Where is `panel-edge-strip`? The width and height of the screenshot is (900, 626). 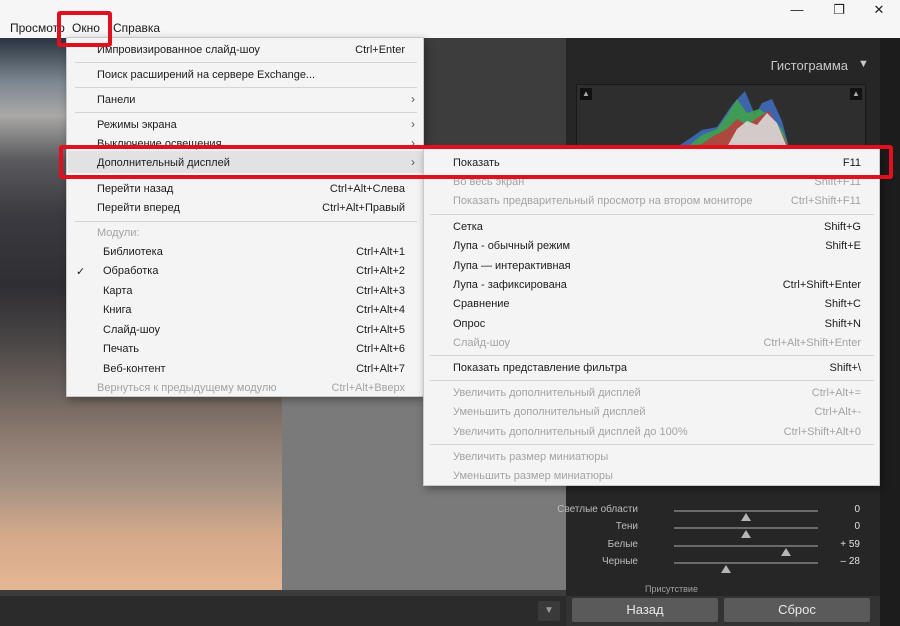
panel-edge-strip is located at coordinates (890, 332).